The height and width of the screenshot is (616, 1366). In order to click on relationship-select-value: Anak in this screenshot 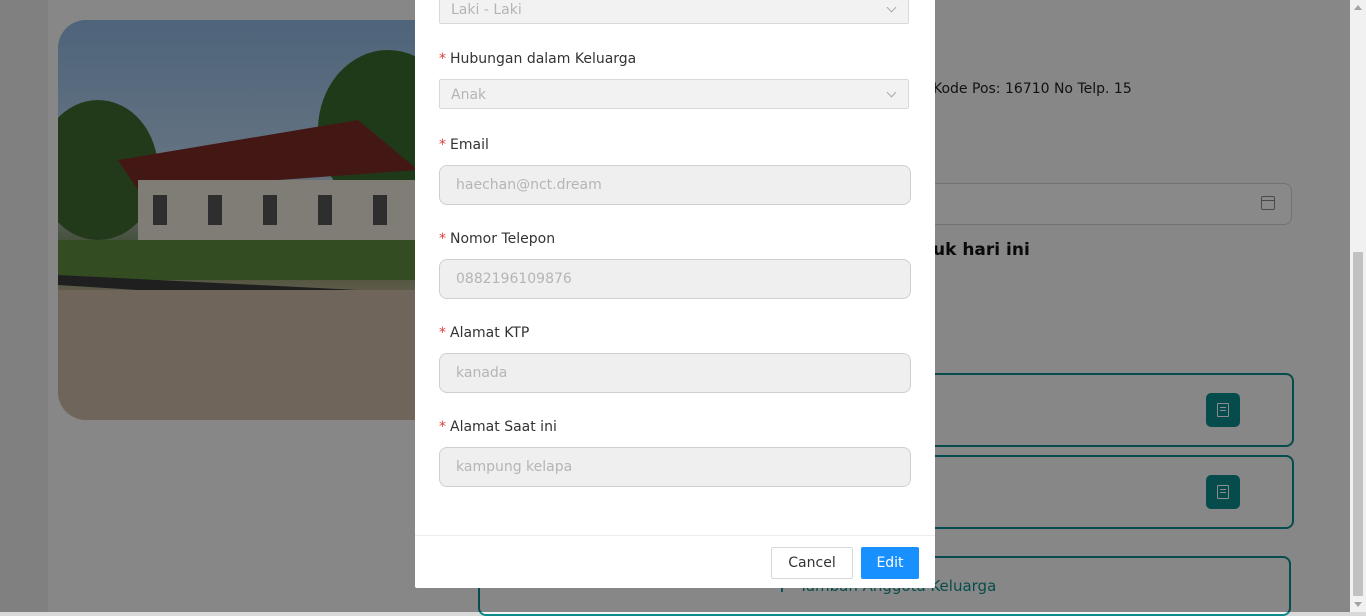, I will do `click(469, 95)`.